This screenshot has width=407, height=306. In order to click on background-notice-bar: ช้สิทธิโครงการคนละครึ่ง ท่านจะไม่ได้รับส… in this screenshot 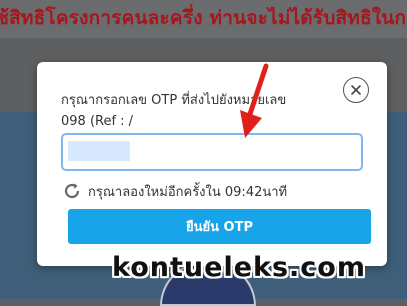, I will do `click(203, 19)`.